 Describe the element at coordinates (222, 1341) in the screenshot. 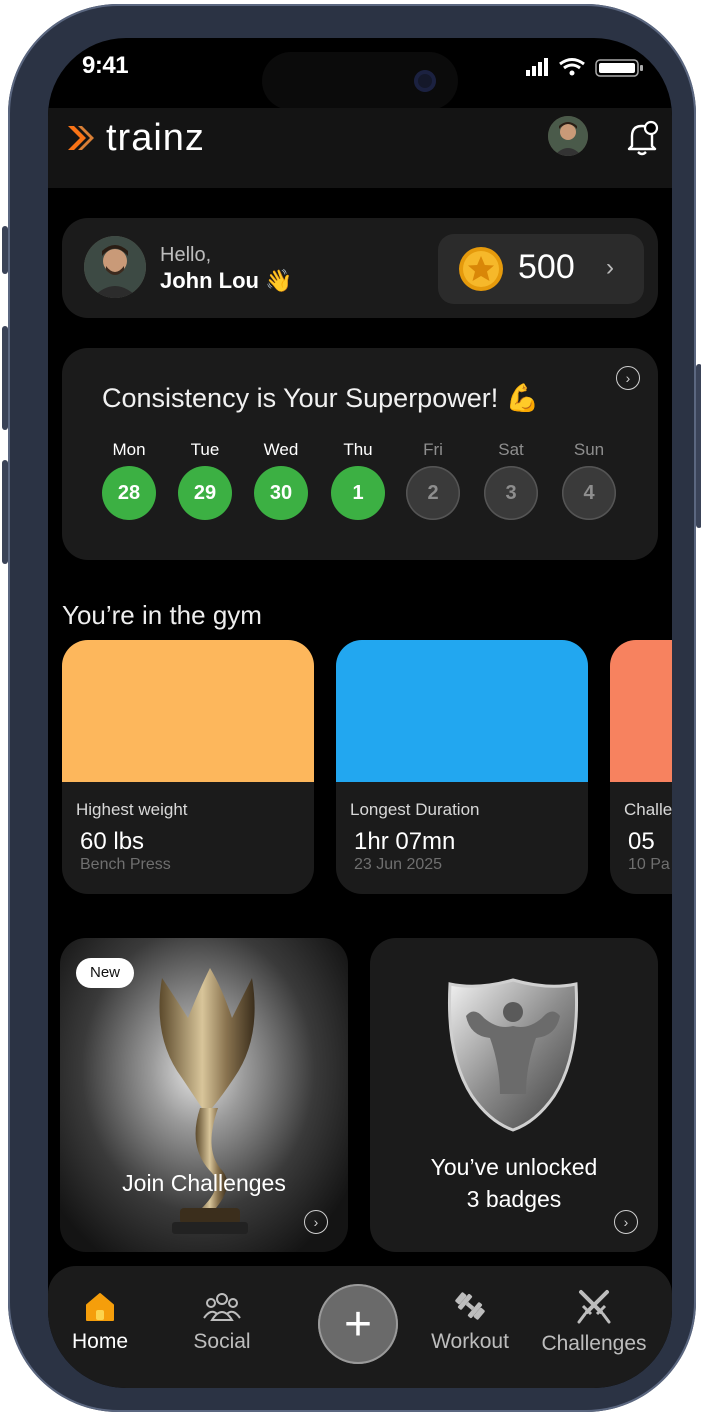

I see `nav-social-label: Social` at that location.